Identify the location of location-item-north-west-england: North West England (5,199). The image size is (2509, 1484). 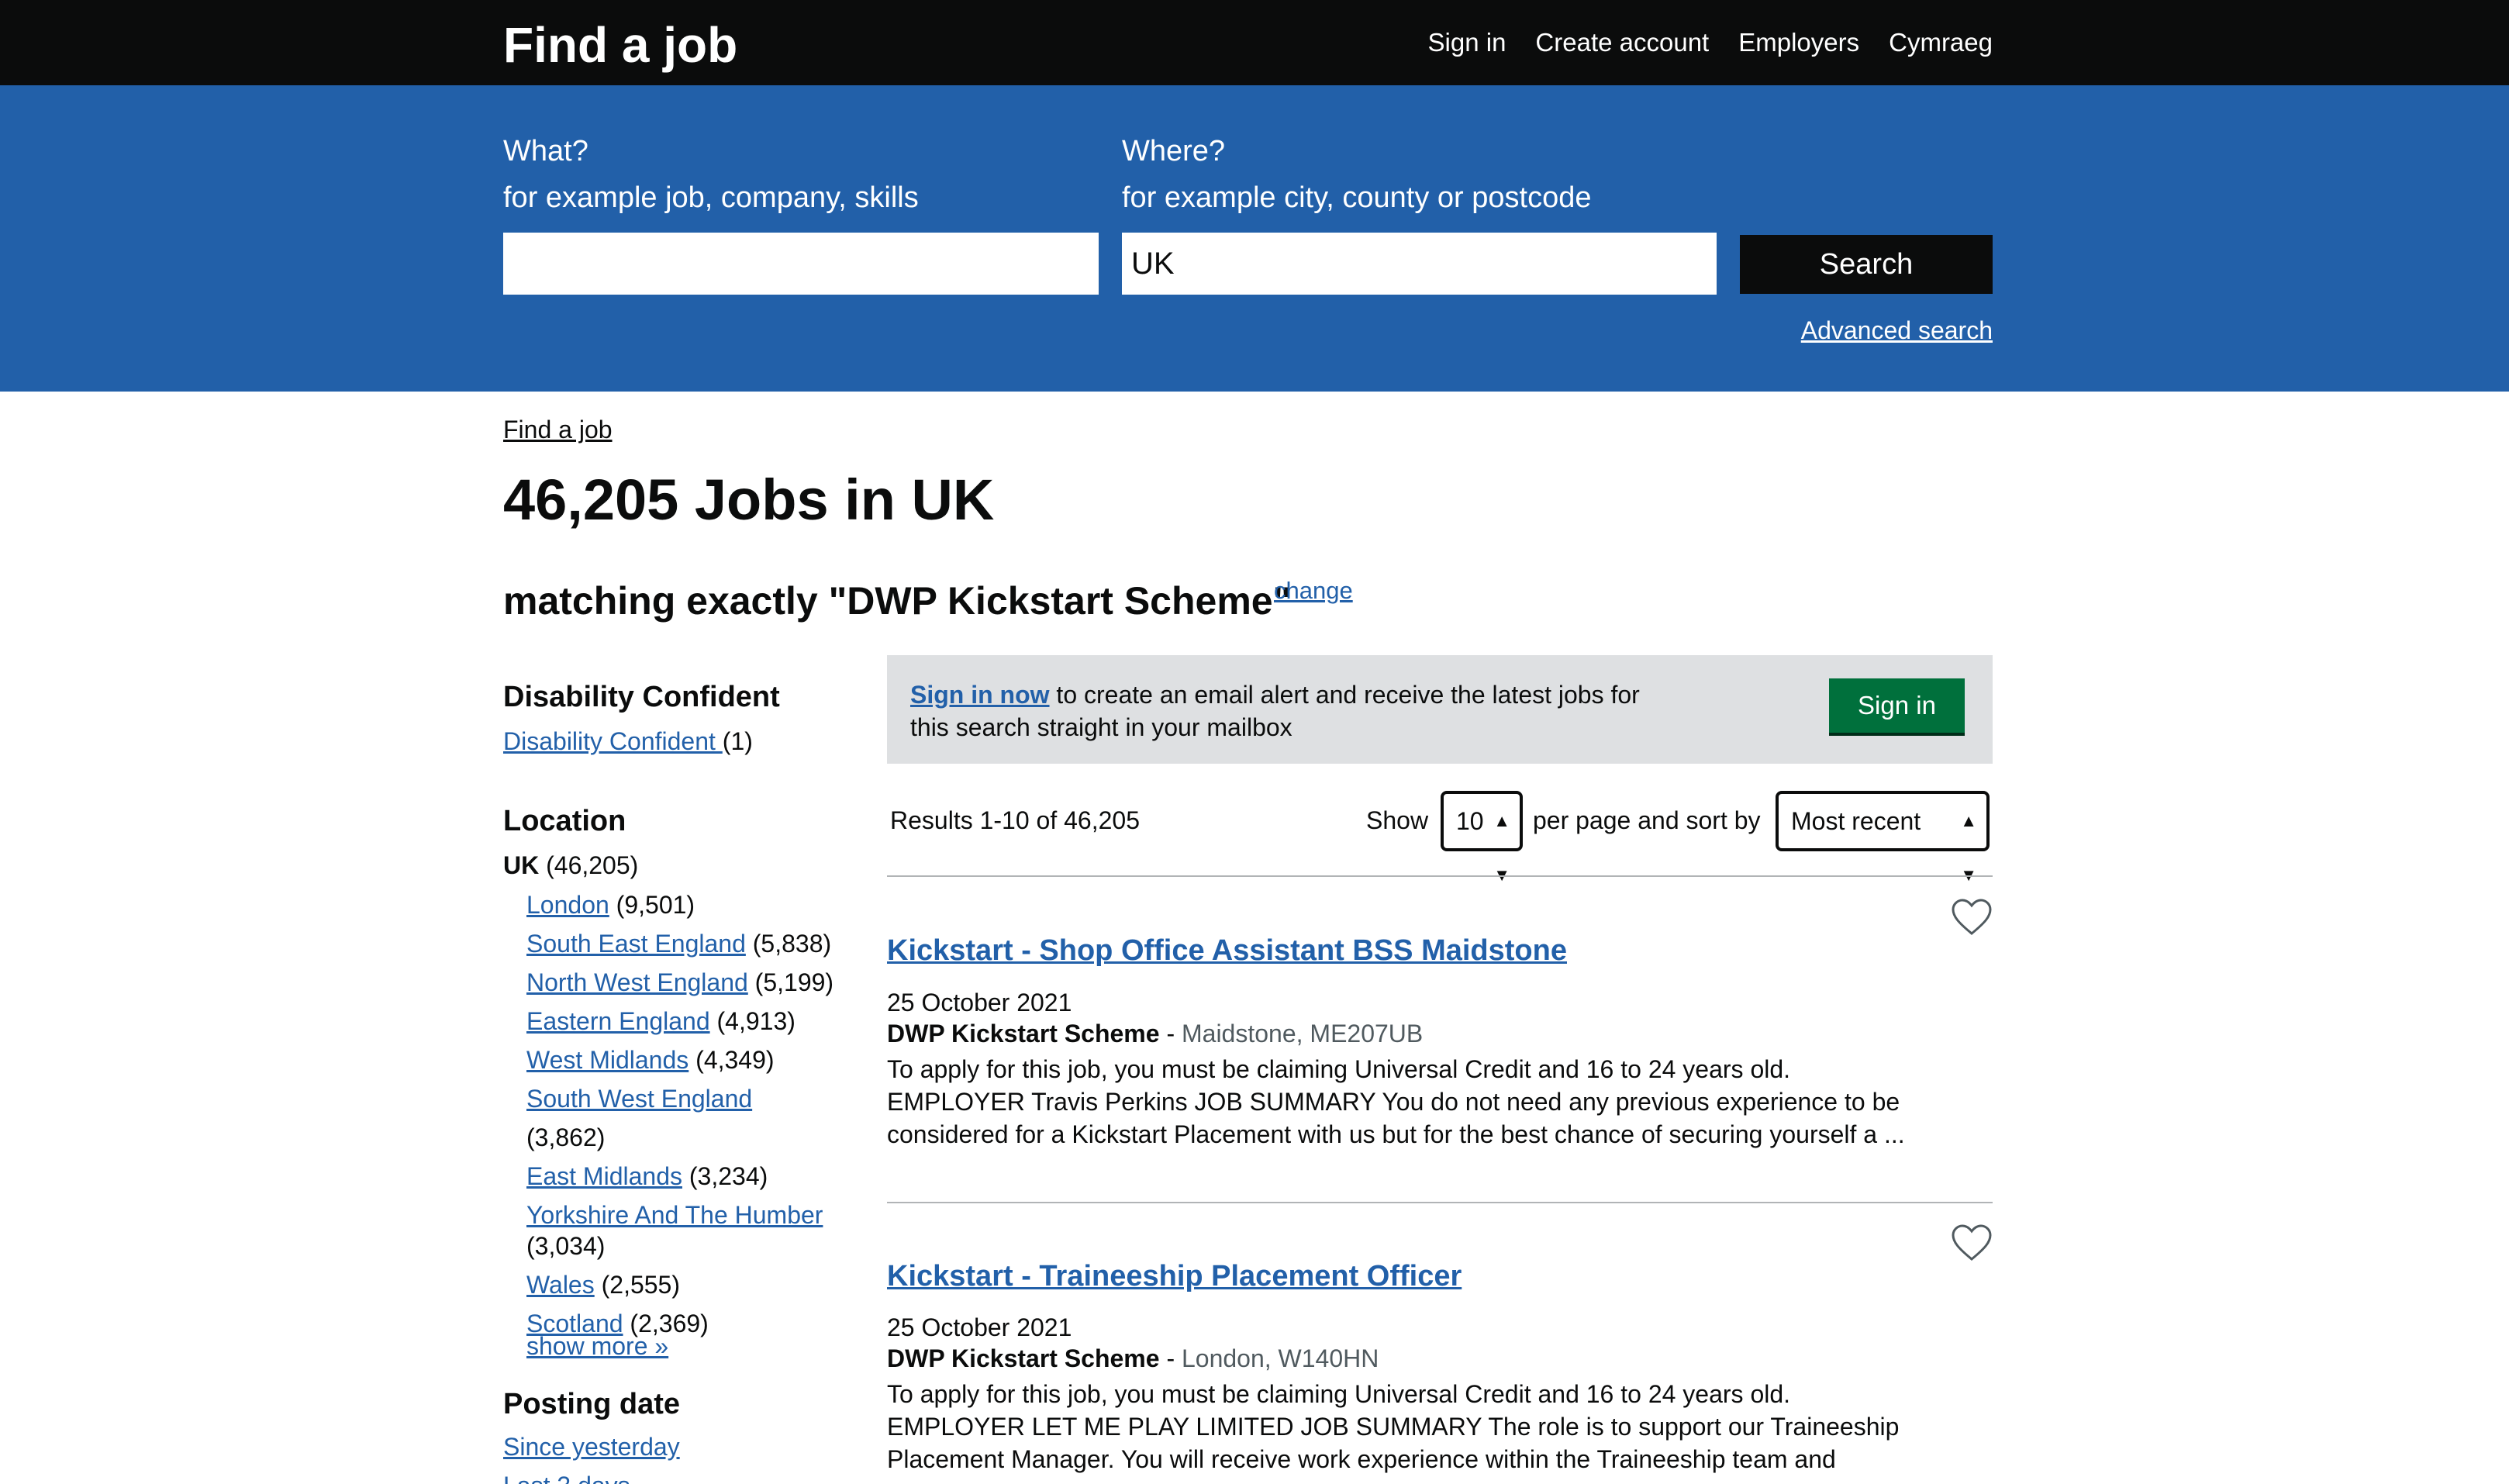
(682, 983).